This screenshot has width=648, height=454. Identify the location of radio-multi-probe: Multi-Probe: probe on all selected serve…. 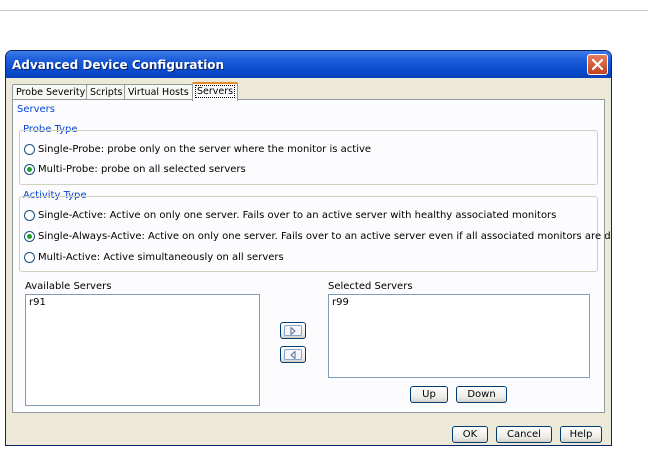
(135, 169).